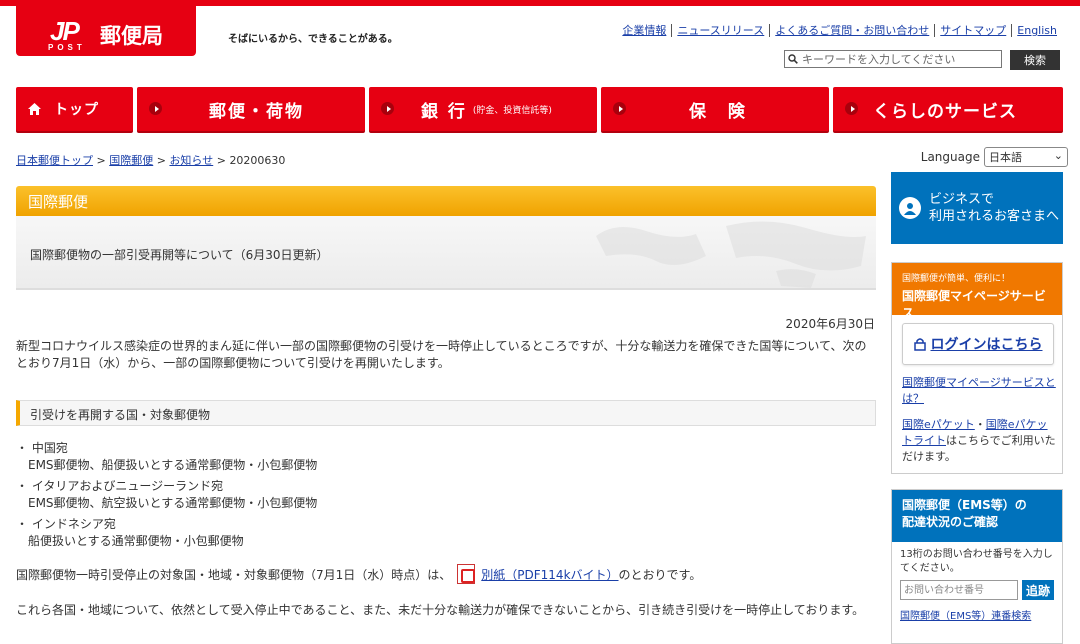  What do you see at coordinates (257, 160) in the screenshot?
I see `breadcrumb-current: 20200630` at bounding box center [257, 160].